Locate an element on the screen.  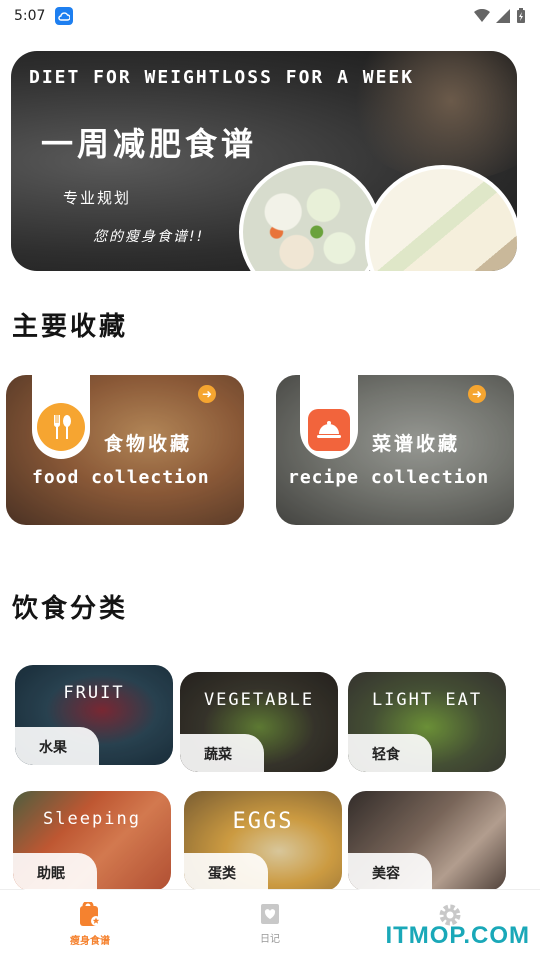
category-label-cn: 助眠 is located at coordinates (55, 872).